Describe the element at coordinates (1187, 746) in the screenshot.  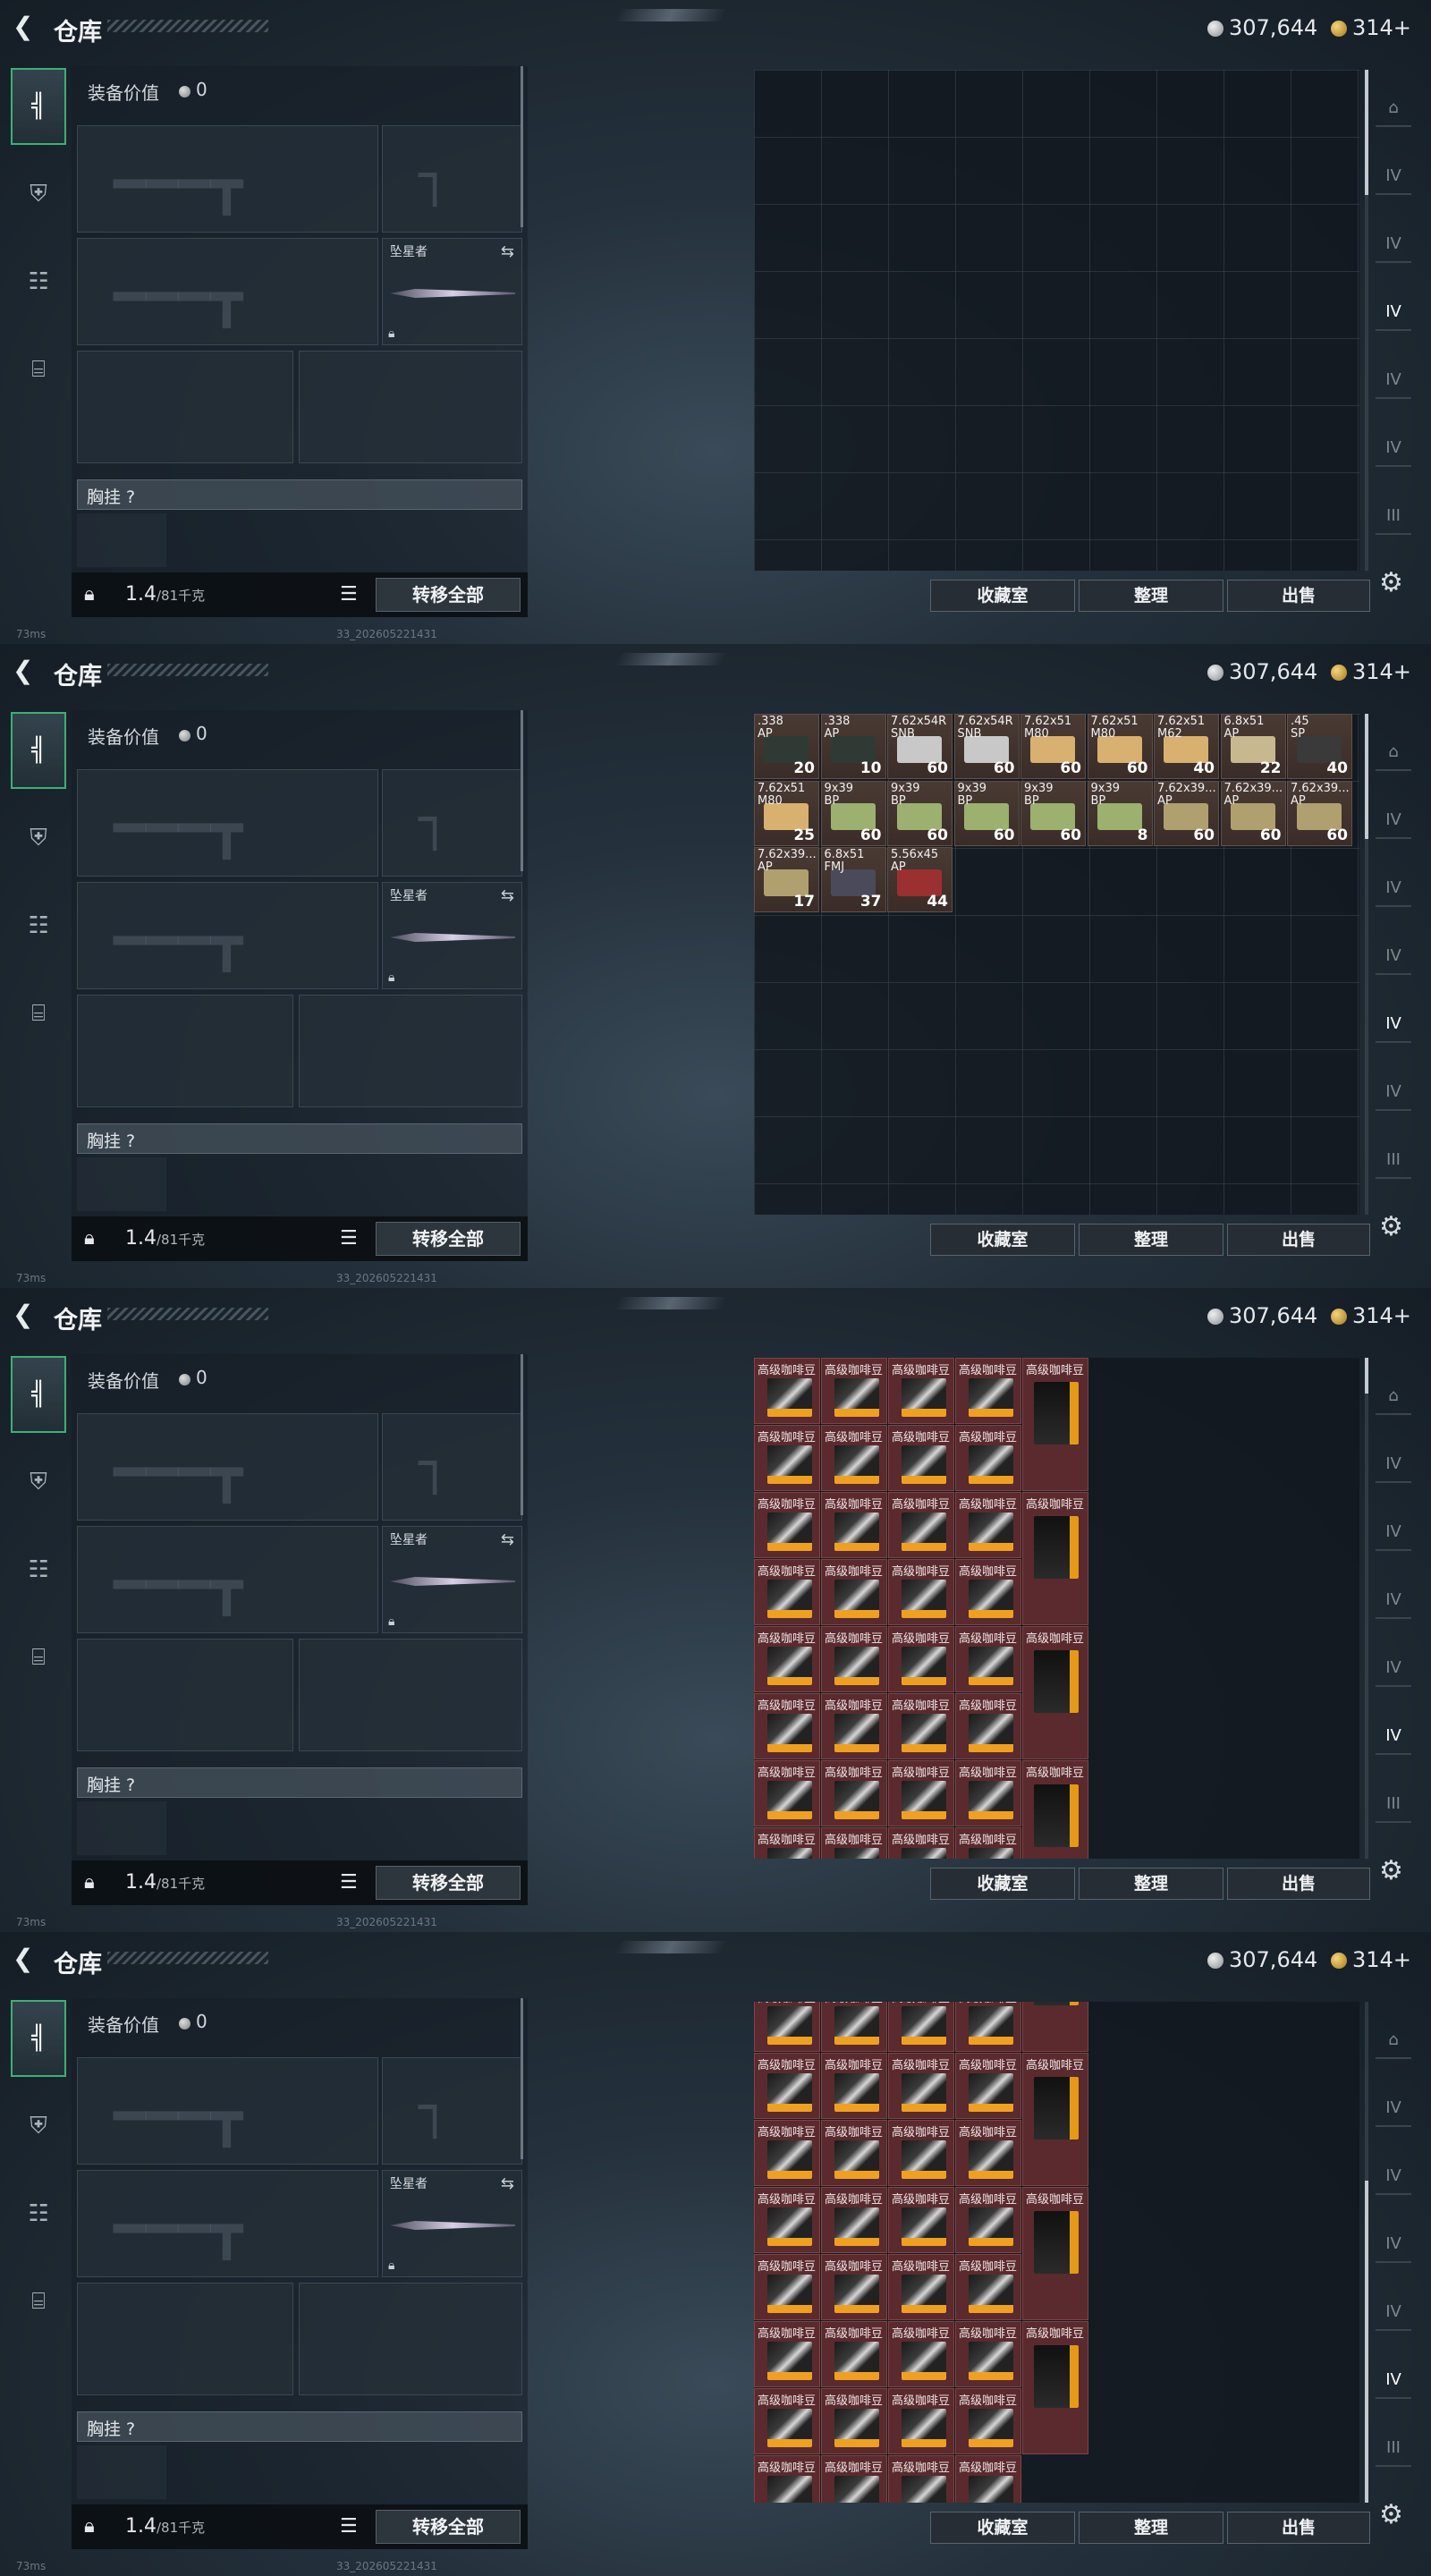
I see `ammo-item: 7.62x51 M62 40` at that location.